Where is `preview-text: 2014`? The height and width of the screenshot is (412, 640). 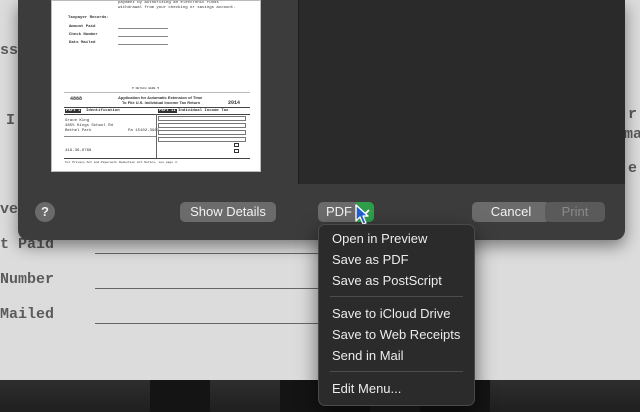 preview-text: 2014 is located at coordinates (234, 103).